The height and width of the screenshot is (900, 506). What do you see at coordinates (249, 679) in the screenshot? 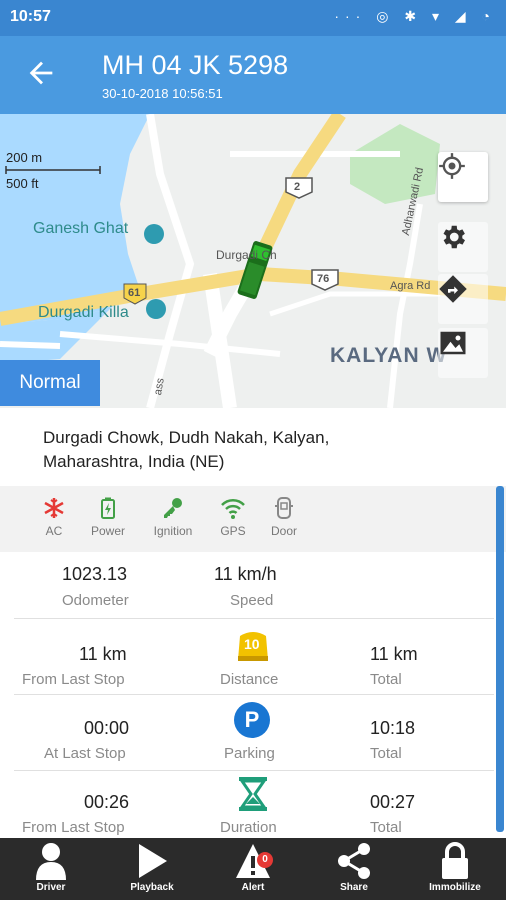
I see `distance-label: Distance` at bounding box center [249, 679].